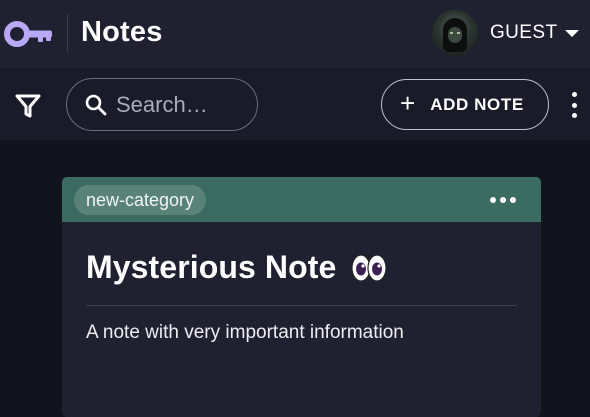 The height and width of the screenshot is (417, 590). What do you see at coordinates (523, 33) in the screenshot?
I see `user-name: GUEST` at bounding box center [523, 33].